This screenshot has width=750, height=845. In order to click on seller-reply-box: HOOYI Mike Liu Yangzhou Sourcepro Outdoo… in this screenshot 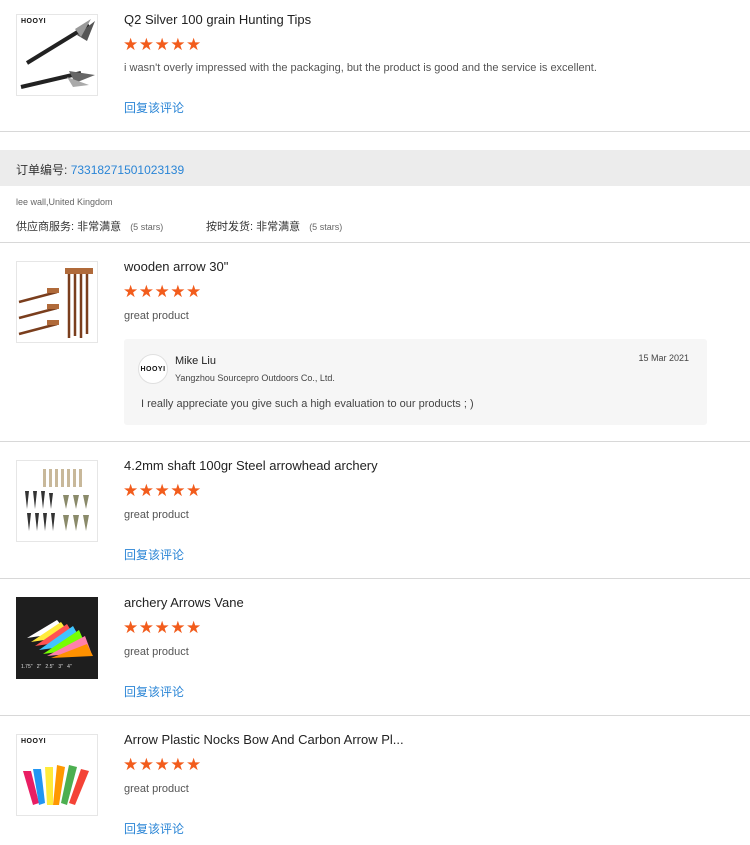, I will do `click(415, 382)`.